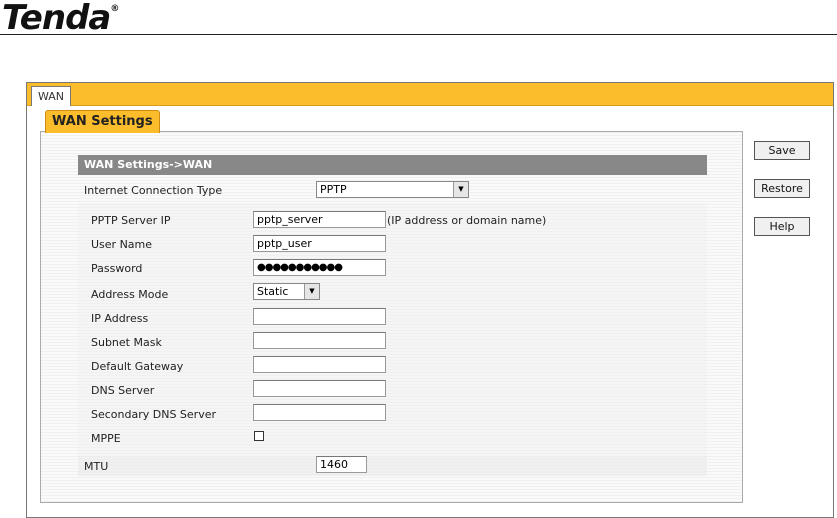 Image resolution: width=837 pixels, height=518 pixels. I want to click on secondary-dns-server-label: Secondary DNS Server, so click(154, 414).